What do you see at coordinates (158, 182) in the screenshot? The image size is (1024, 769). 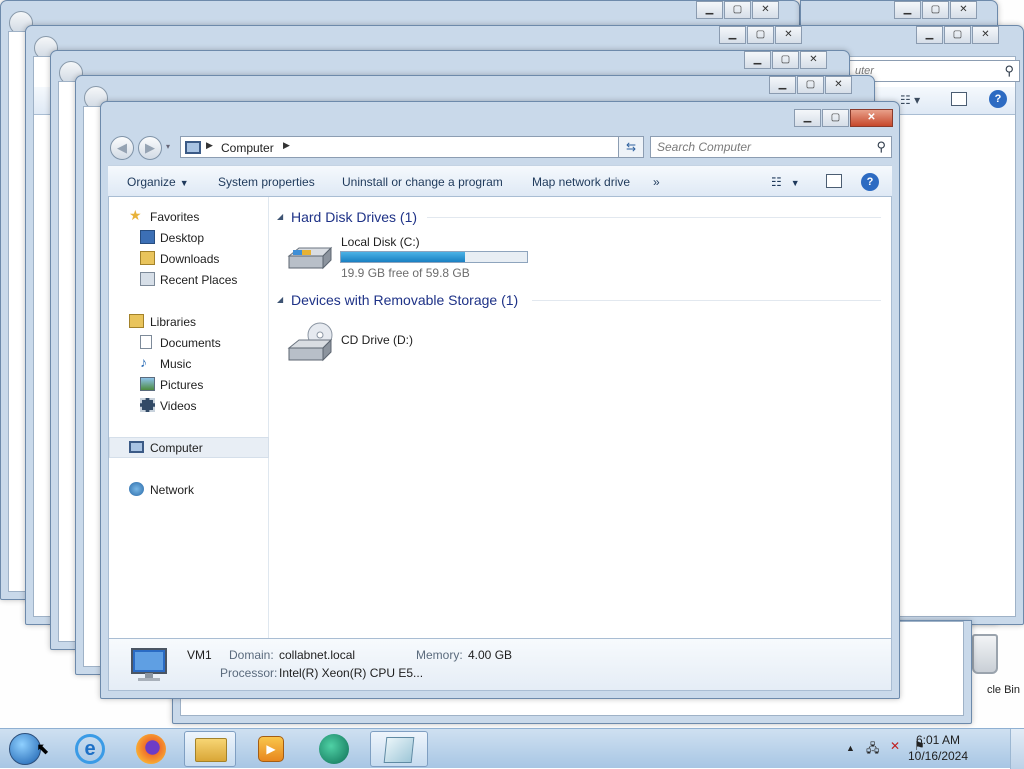 I see `organize-button: Organize ▼` at bounding box center [158, 182].